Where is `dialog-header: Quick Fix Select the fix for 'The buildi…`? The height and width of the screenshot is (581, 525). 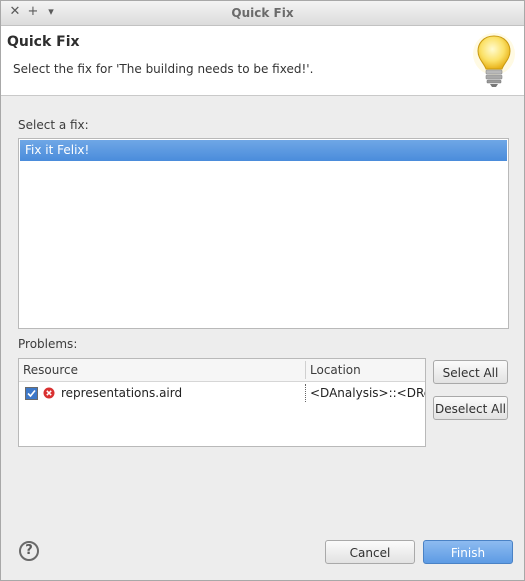
dialog-header: Quick Fix Select the fix for 'The buildi… is located at coordinates (262, 61).